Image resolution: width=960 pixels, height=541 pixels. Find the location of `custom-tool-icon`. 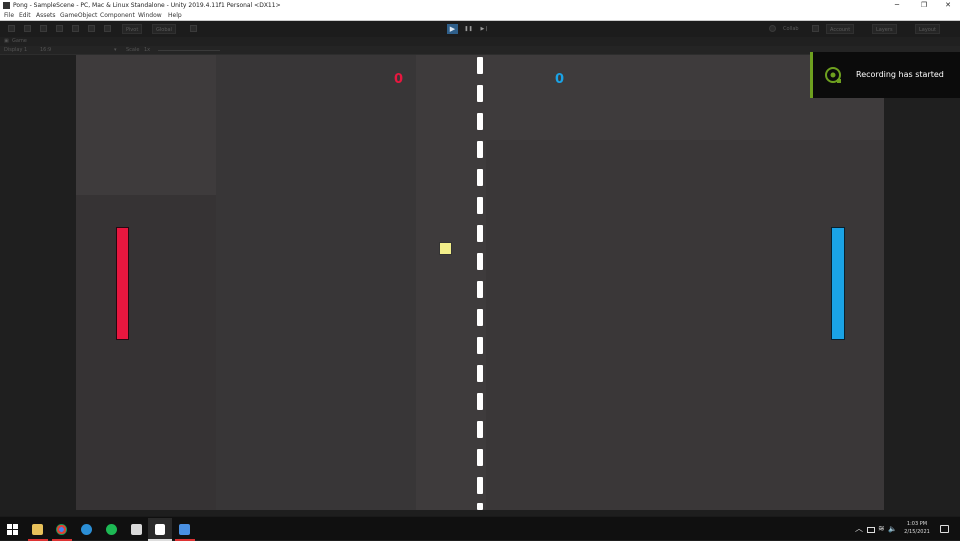

custom-tool-icon is located at coordinates (107, 28).